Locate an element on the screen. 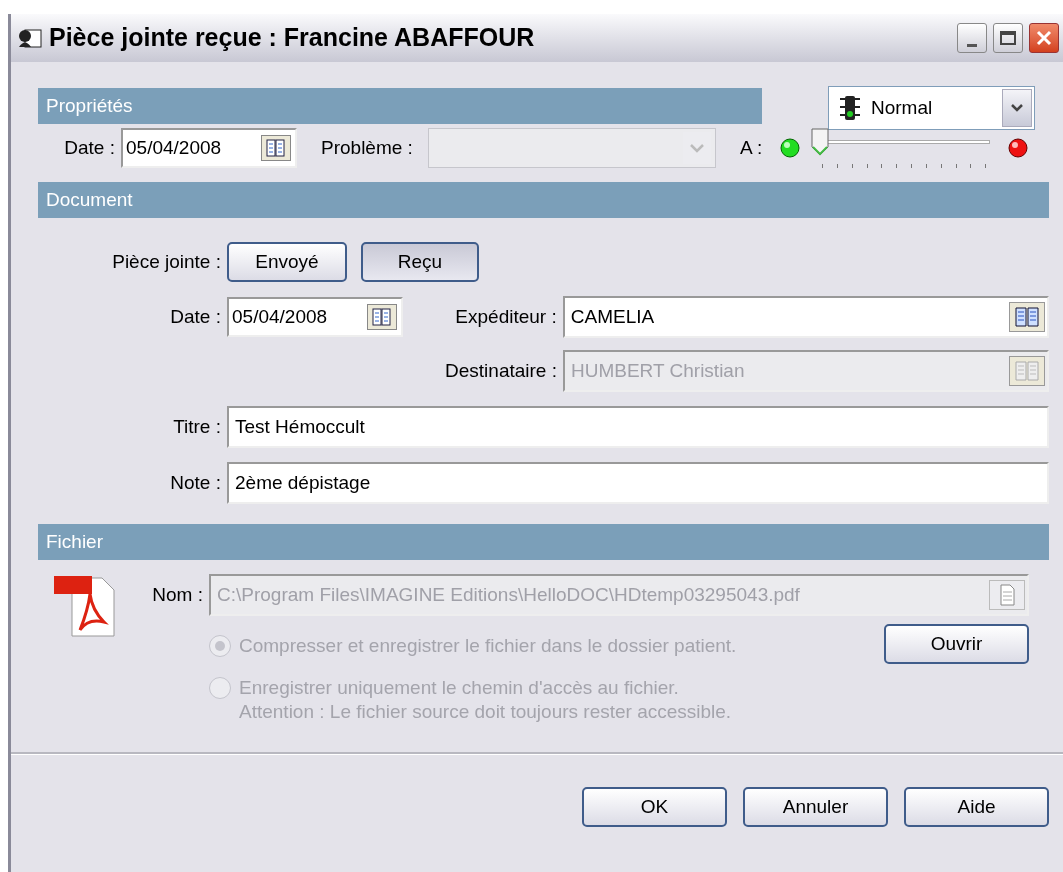 This screenshot has height=872, width=1063. window-title: Pièce jointe reçue : Francine ABAFFOUR is located at coordinates (292, 38).